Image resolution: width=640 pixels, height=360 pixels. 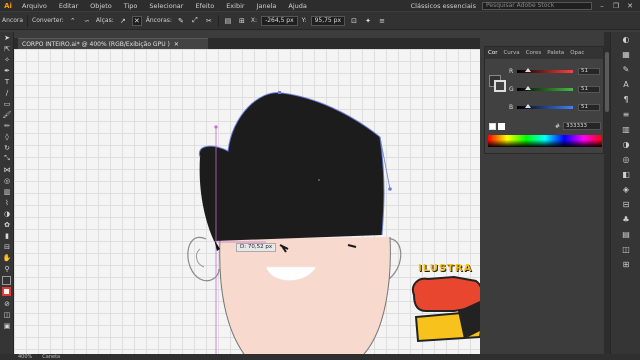 What do you see at coordinates (34, 6) in the screenshot?
I see `menu-arquivo: Arquivo` at bounding box center [34, 6].